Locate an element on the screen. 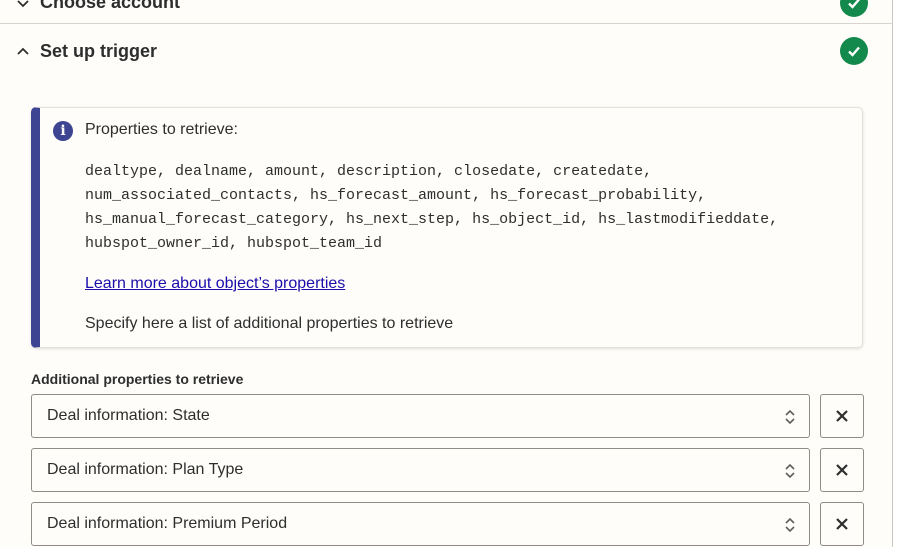  property-row: Deal information: Premium Period is located at coordinates (447, 524).